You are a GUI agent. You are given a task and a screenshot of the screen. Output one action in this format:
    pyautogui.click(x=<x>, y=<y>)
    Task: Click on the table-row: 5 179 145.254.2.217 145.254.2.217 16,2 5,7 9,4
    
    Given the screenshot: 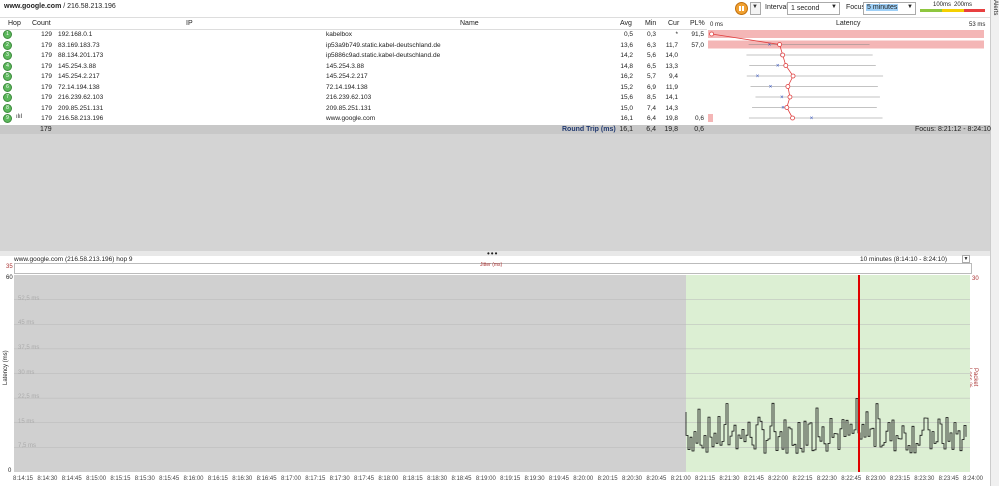 What is the action you would take?
    pyautogui.click(x=353, y=76)
    